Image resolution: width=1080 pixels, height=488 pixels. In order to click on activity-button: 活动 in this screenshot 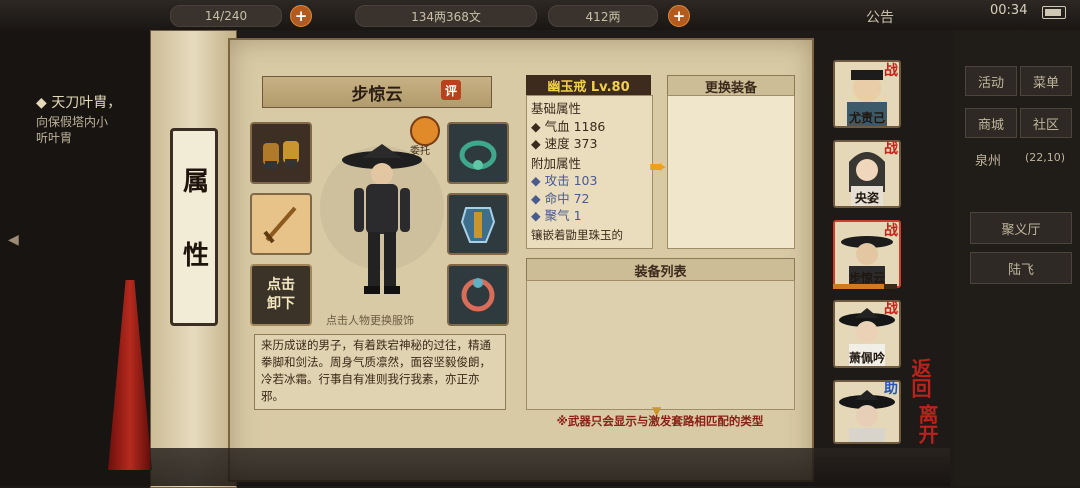, I will do `click(991, 81)`.